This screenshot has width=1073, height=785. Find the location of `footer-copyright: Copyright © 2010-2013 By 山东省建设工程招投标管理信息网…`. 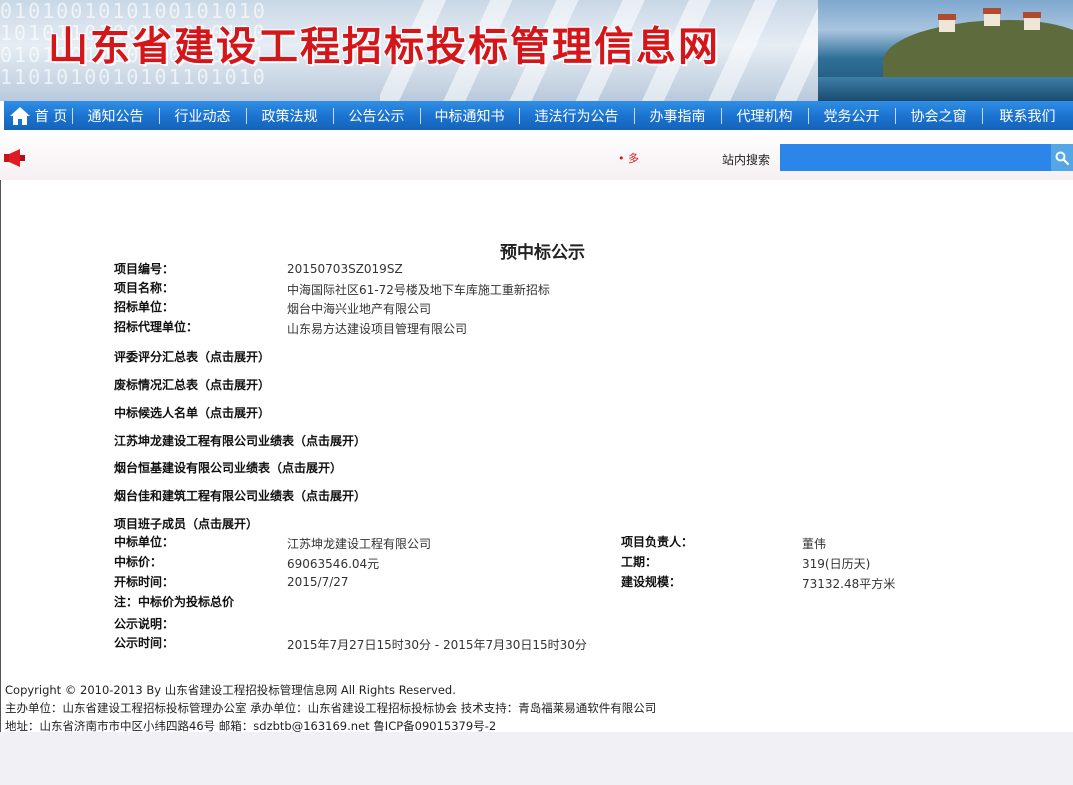

footer-copyright: Copyright © 2010-2013 By 山东省建设工程招投标管理信息网… is located at coordinates (230, 690).